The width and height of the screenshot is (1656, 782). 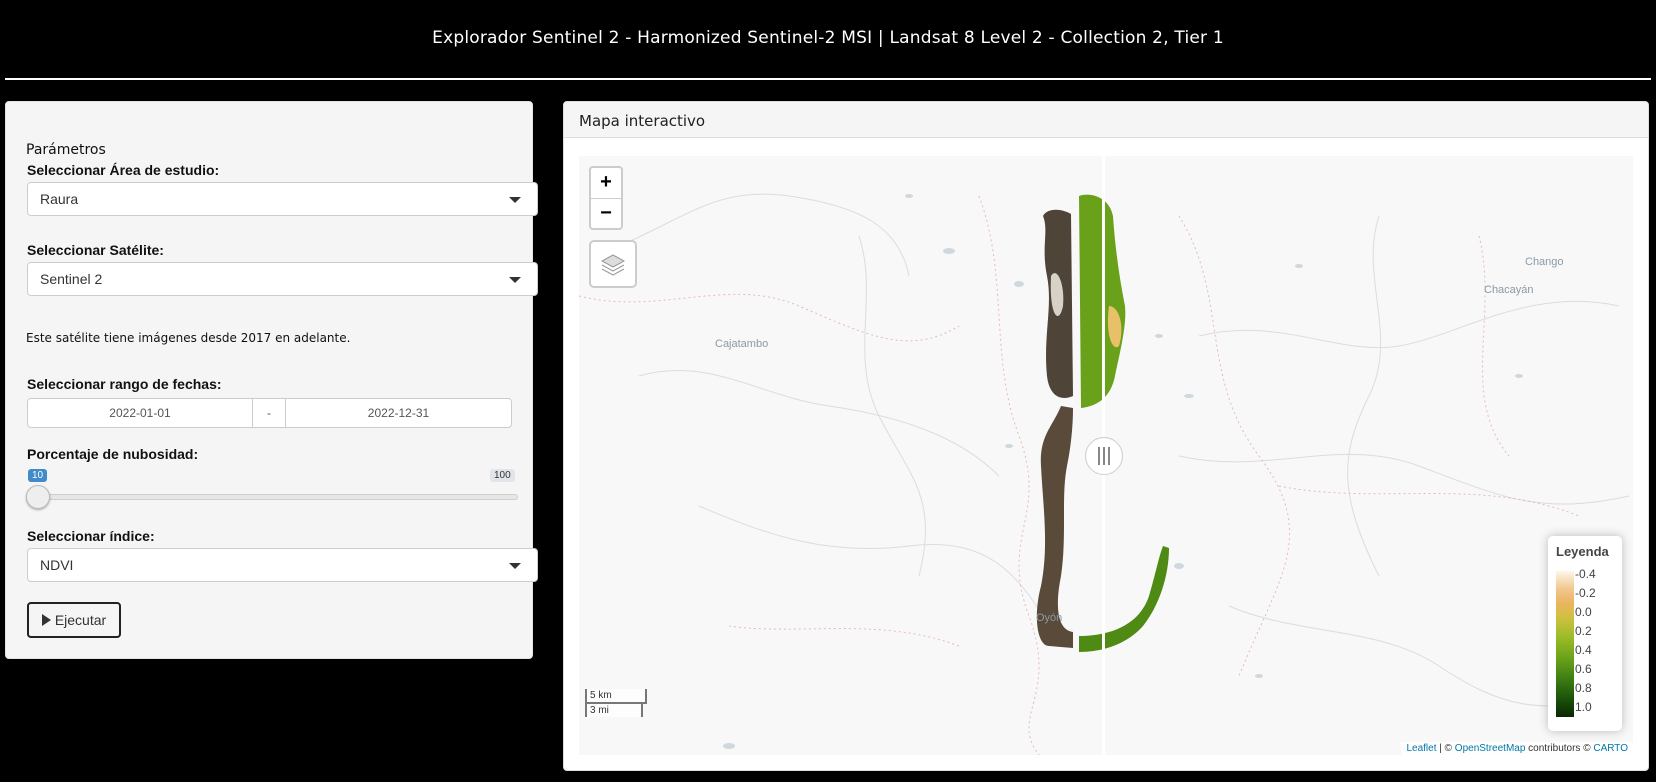 I want to click on legend-title: Leyenda, so click(x=1582, y=551).